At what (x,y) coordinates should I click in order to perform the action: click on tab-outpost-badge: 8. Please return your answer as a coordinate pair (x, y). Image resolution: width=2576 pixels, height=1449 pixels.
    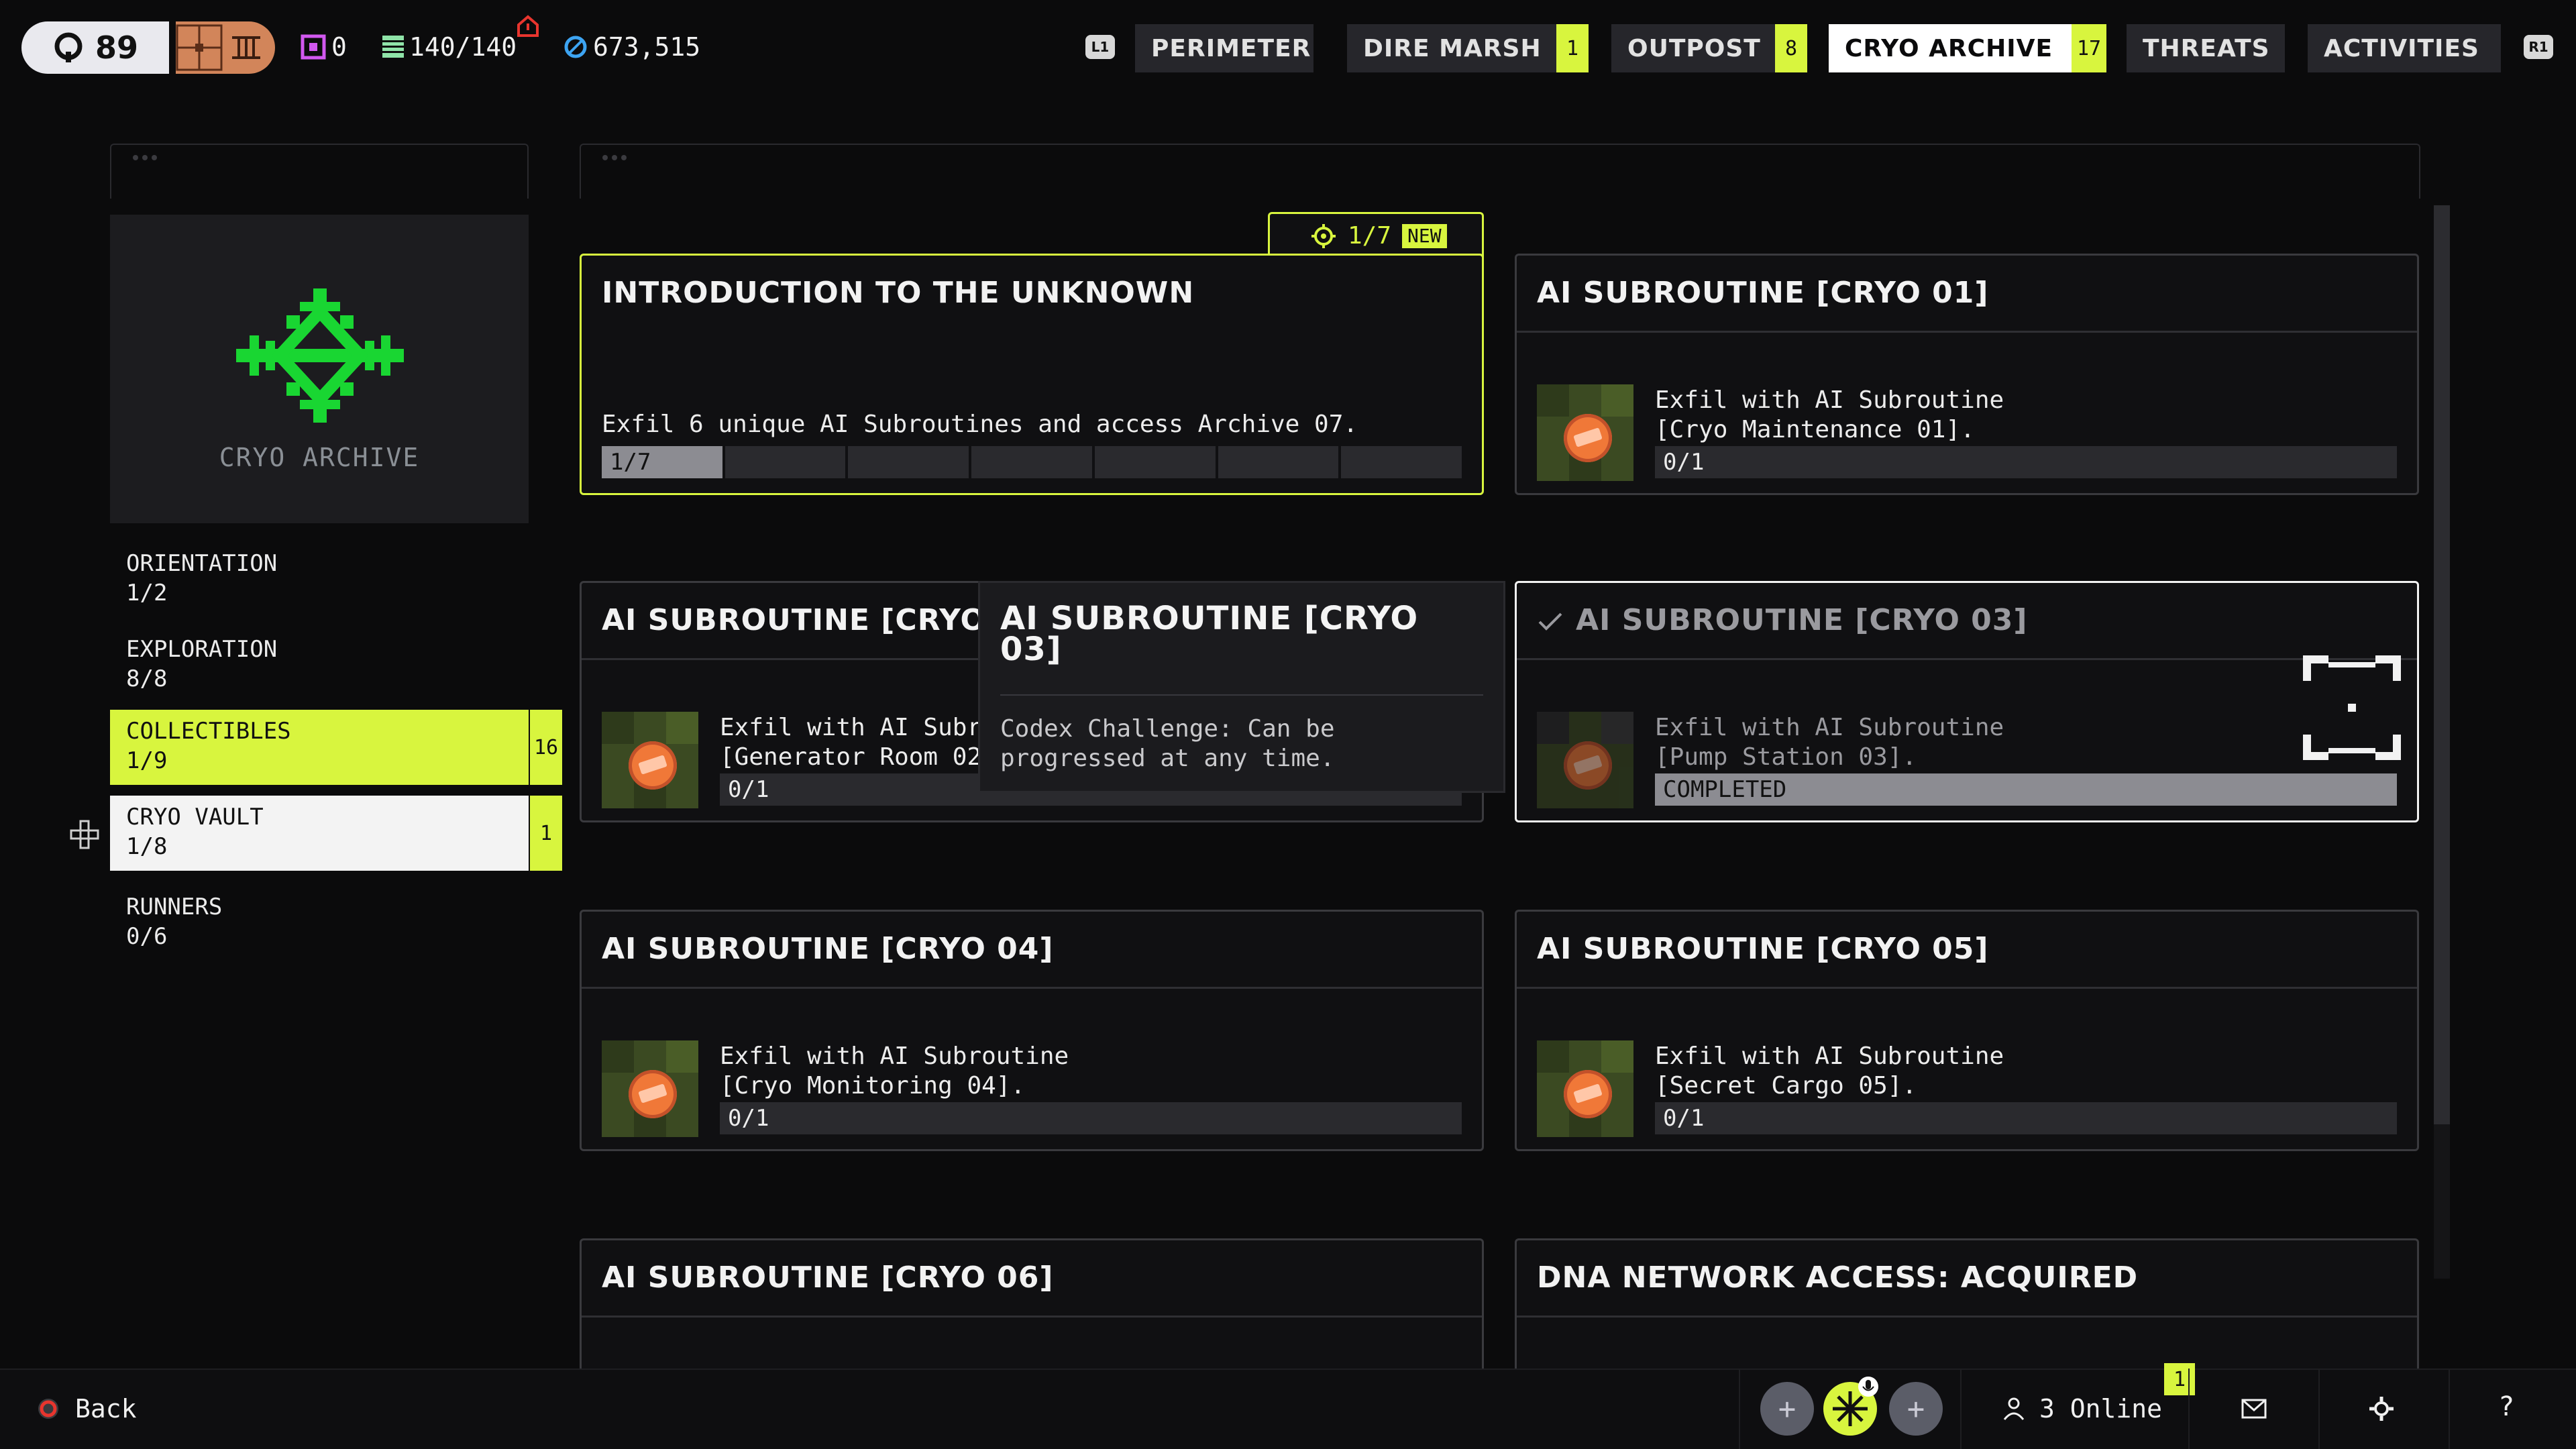
    Looking at the image, I should click on (1791, 48).